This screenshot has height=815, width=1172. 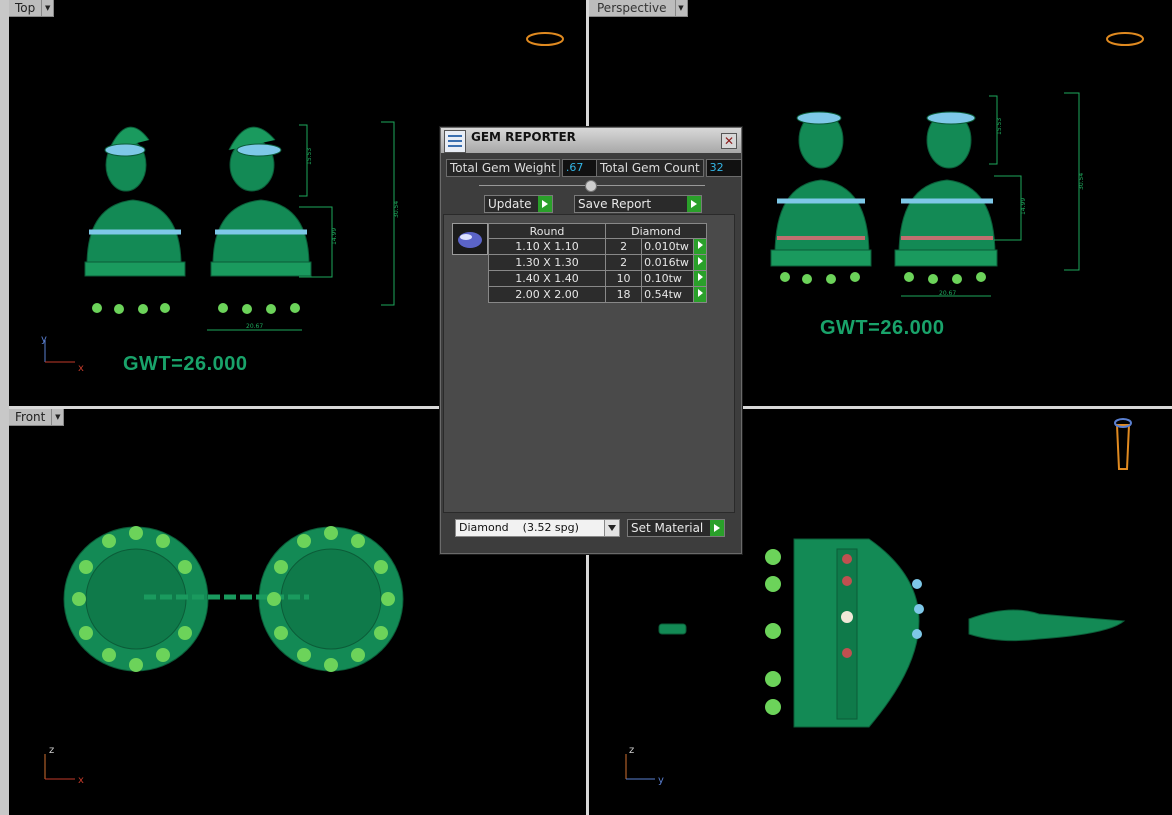 I want to click on update-button-label: Update, so click(x=510, y=204).